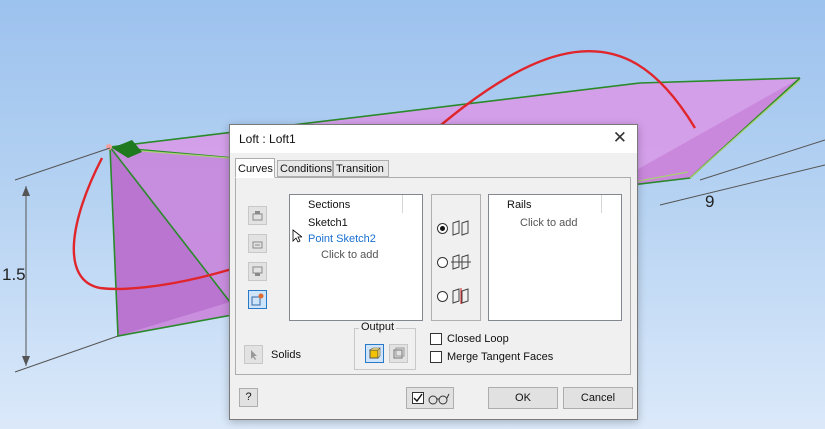 This screenshot has height=429, width=825. I want to click on tab-transition: Transition, so click(361, 168).